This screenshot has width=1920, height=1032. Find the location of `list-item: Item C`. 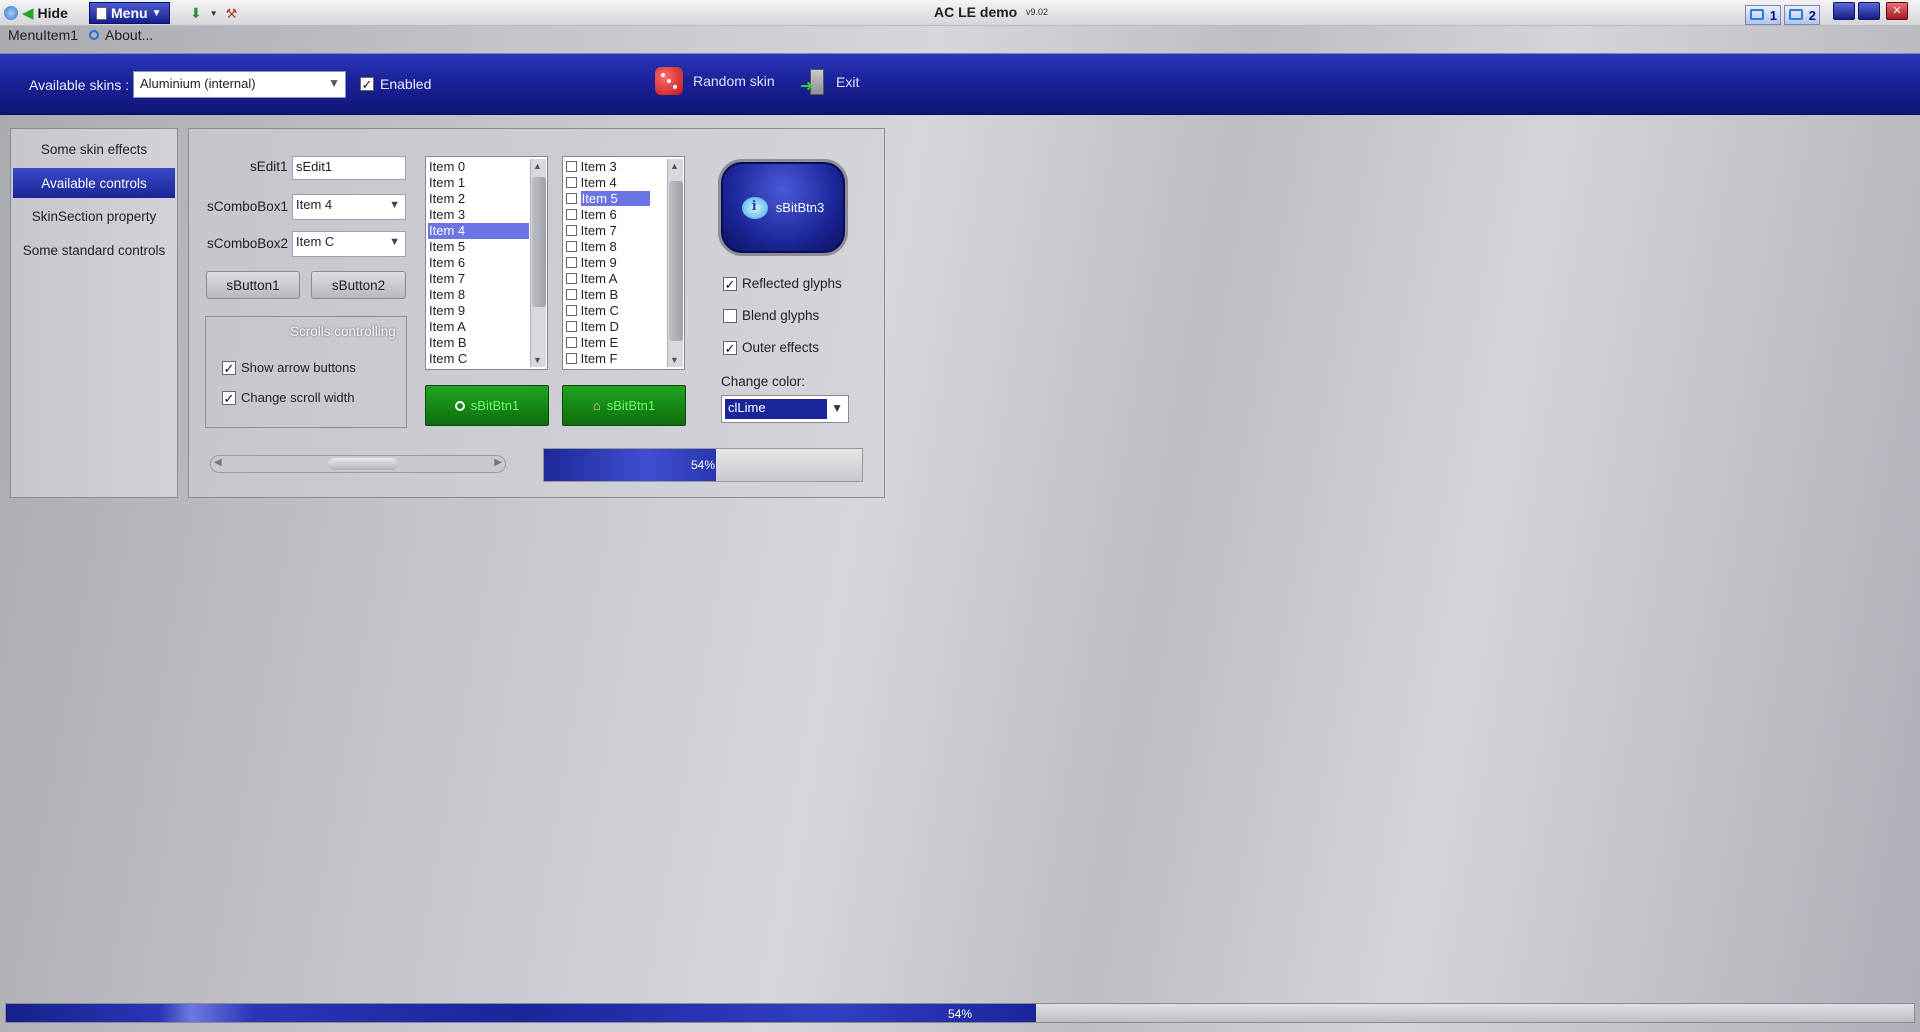

list-item: Item C is located at coordinates (447, 359).